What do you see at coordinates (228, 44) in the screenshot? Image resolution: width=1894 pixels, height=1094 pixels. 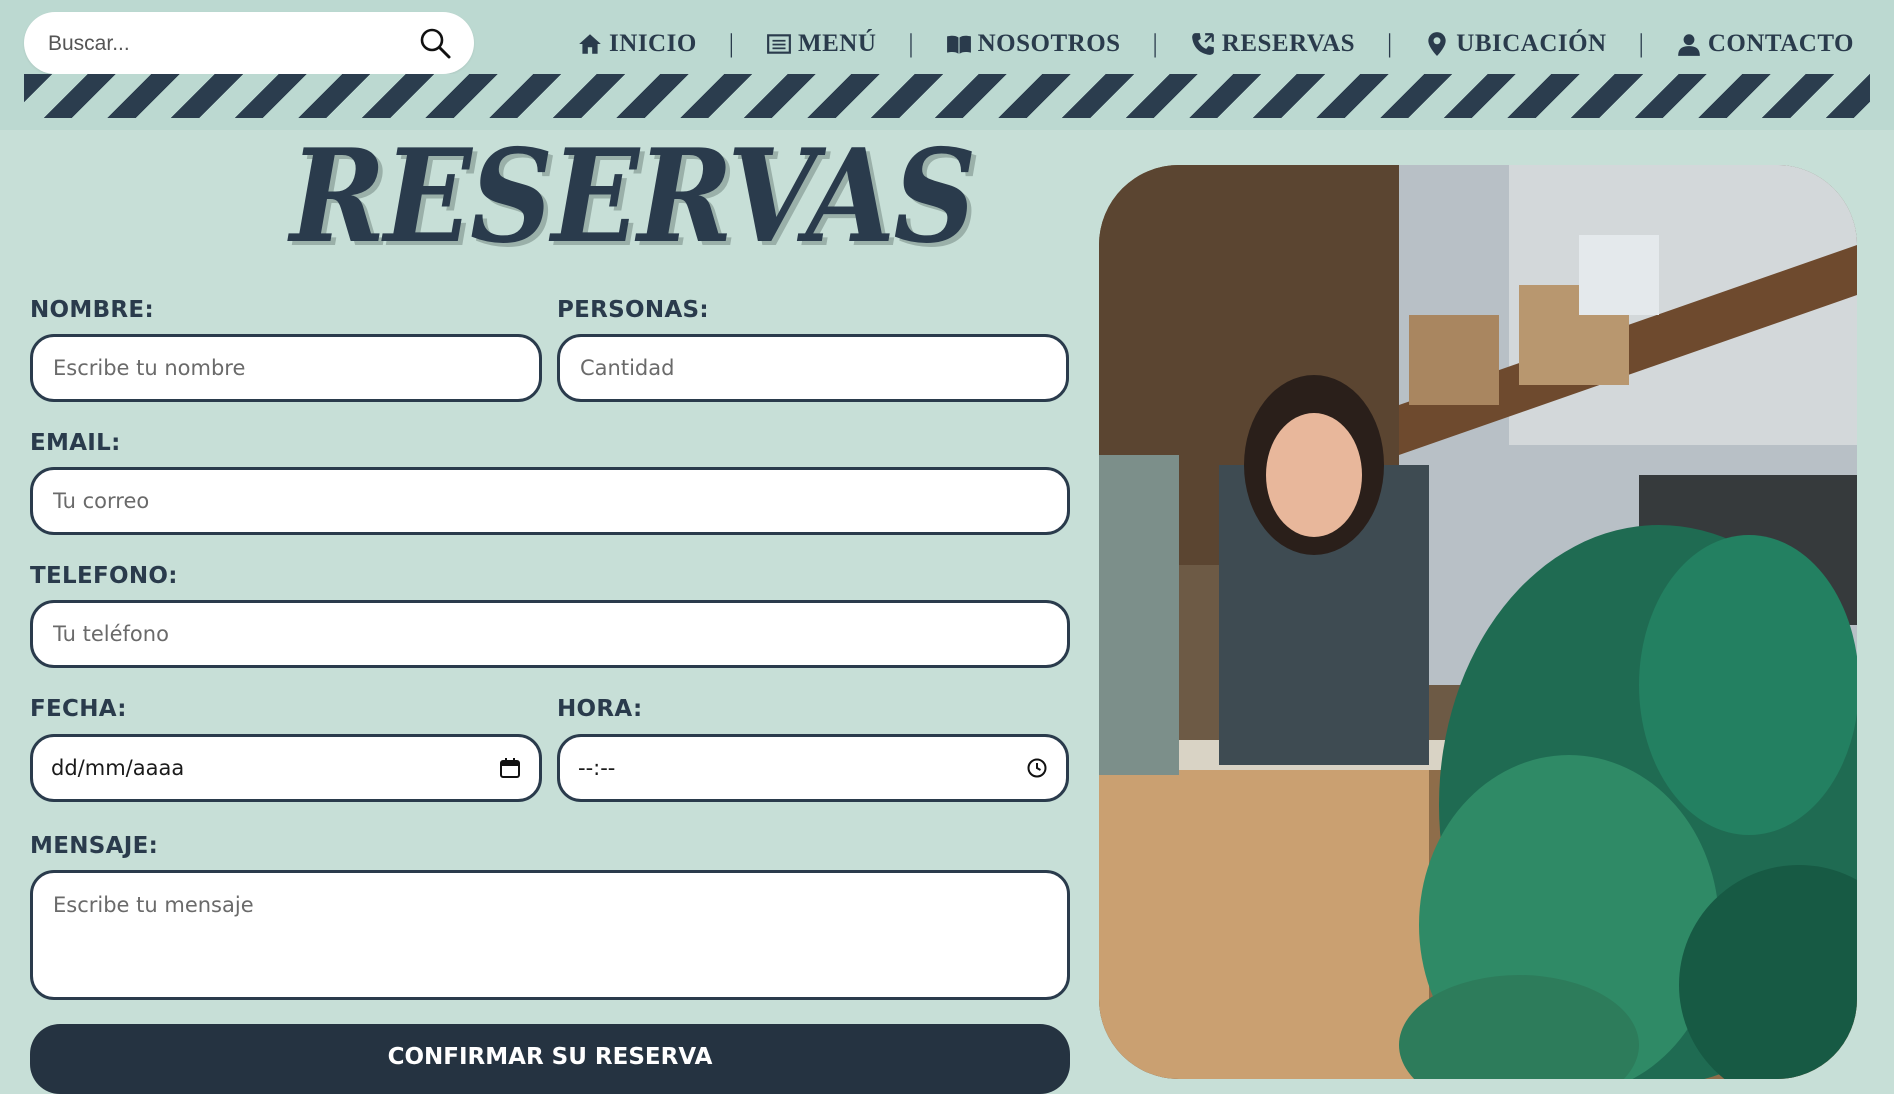 I see `search-input` at bounding box center [228, 44].